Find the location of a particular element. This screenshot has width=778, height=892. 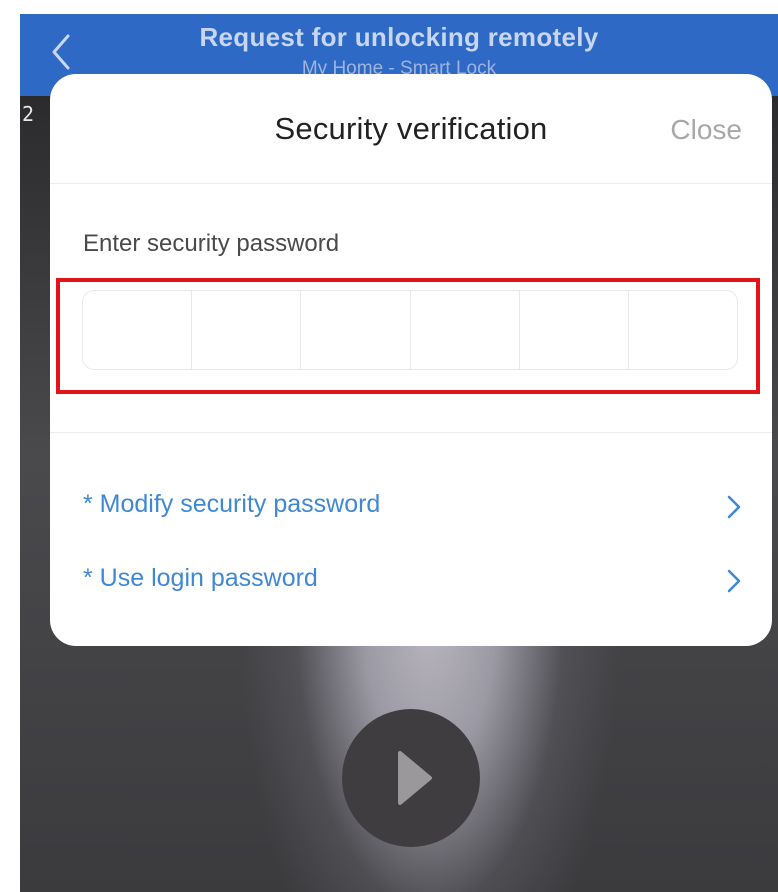

play-icon is located at coordinates (415, 778).